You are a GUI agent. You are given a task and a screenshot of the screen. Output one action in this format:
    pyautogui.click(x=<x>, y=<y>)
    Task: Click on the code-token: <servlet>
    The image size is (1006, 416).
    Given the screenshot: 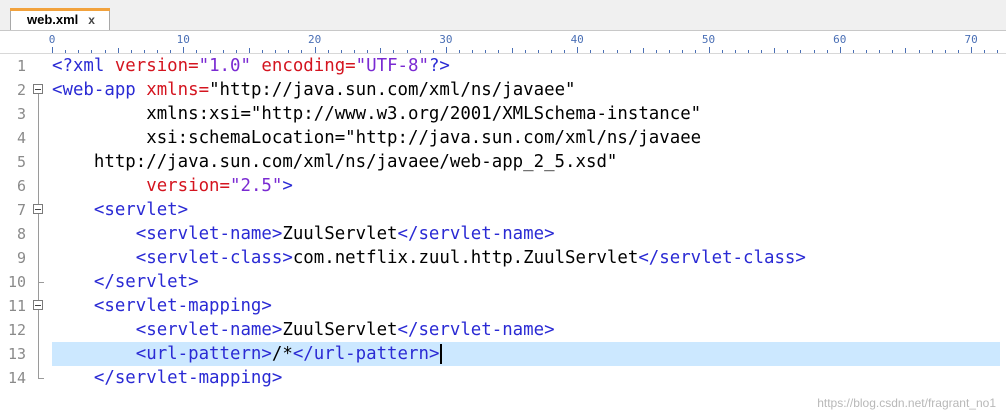 What is the action you would take?
    pyautogui.click(x=120, y=210)
    